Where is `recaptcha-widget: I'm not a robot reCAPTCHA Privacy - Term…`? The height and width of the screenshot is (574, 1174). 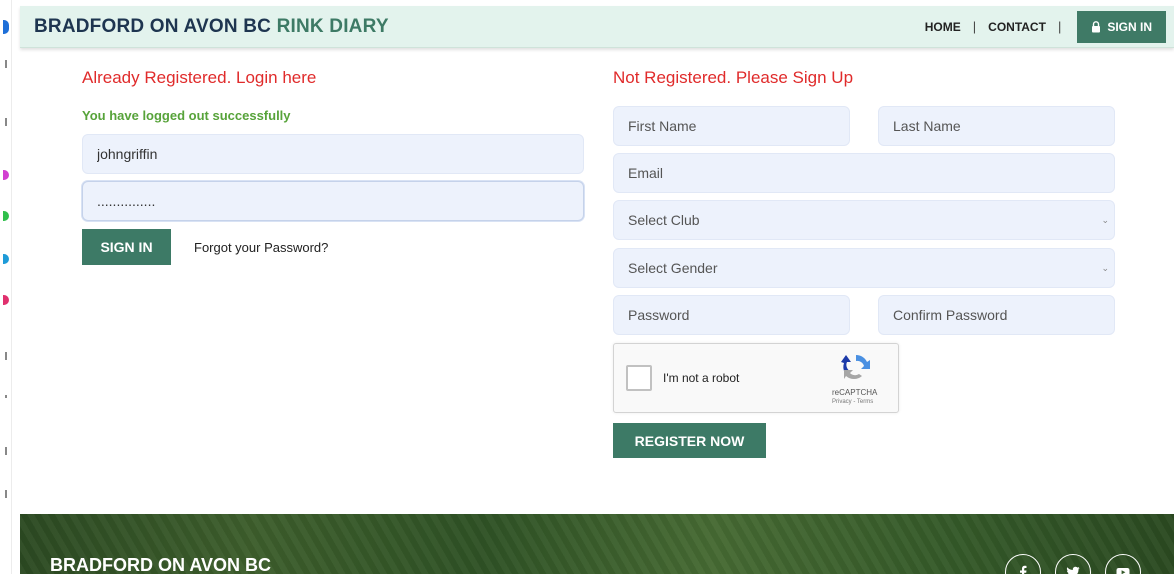
recaptcha-widget: I'm not a robot reCAPTCHA Privacy - Term… is located at coordinates (756, 378).